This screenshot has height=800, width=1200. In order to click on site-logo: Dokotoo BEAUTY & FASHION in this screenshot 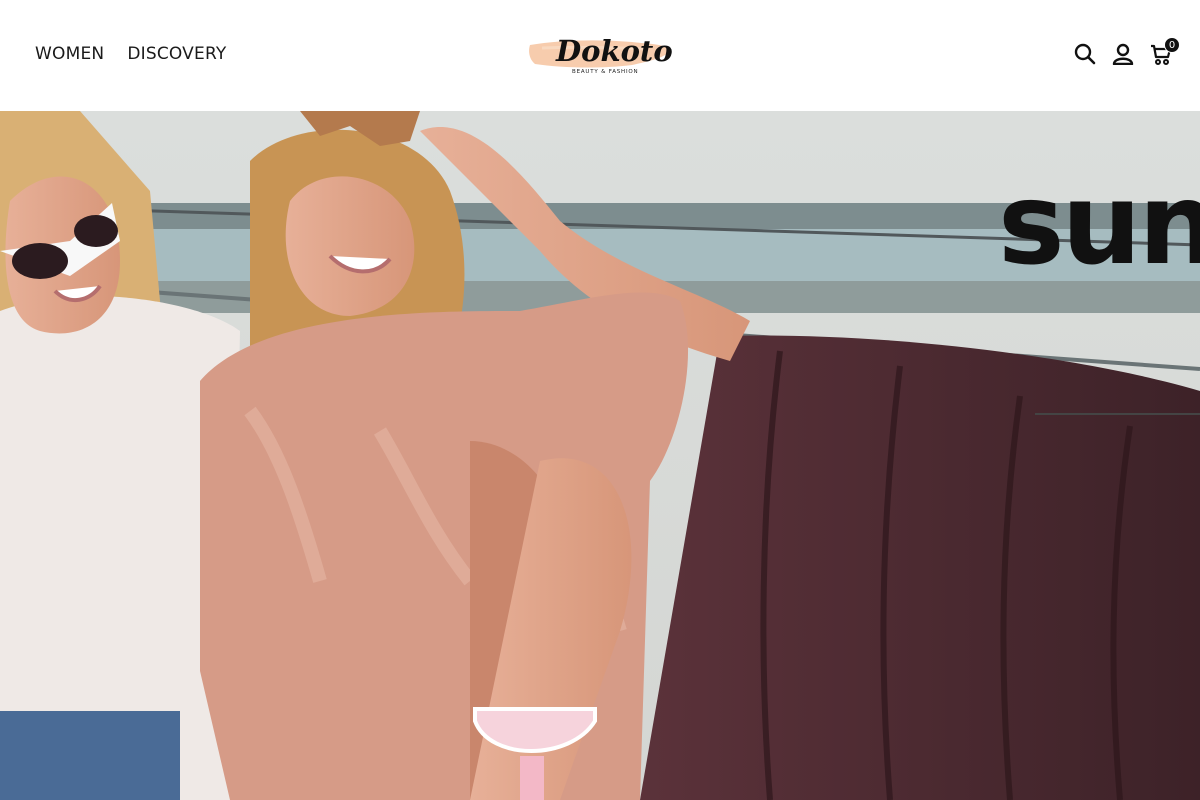, I will do `click(600, 54)`.